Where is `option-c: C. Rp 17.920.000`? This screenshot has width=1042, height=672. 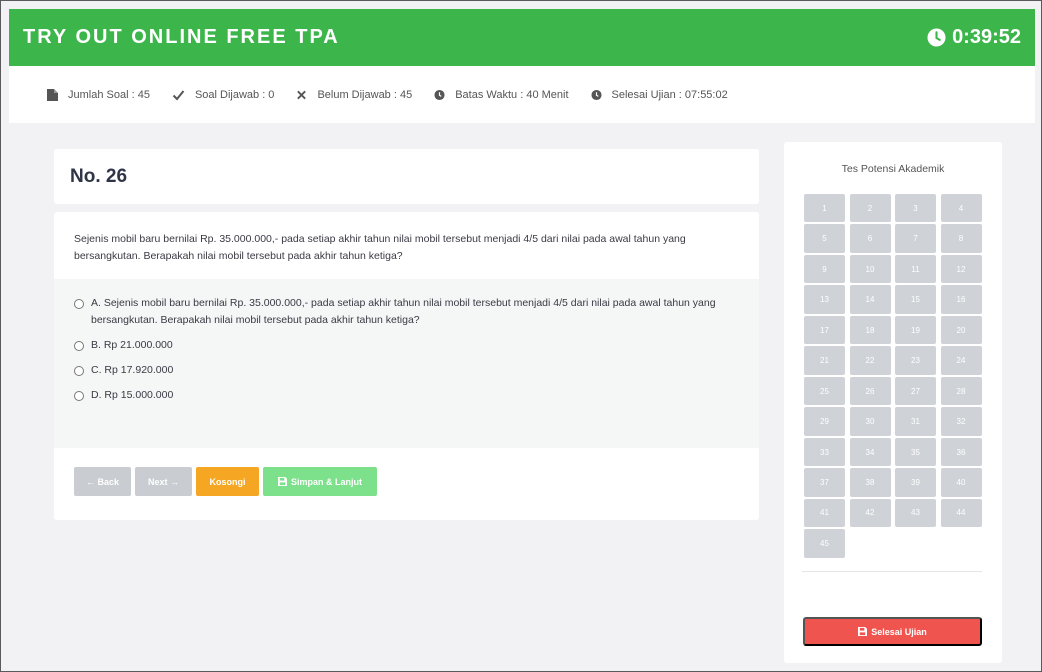 option-c: C. Rp 17.920.000 is located at coordinates (406, 370).